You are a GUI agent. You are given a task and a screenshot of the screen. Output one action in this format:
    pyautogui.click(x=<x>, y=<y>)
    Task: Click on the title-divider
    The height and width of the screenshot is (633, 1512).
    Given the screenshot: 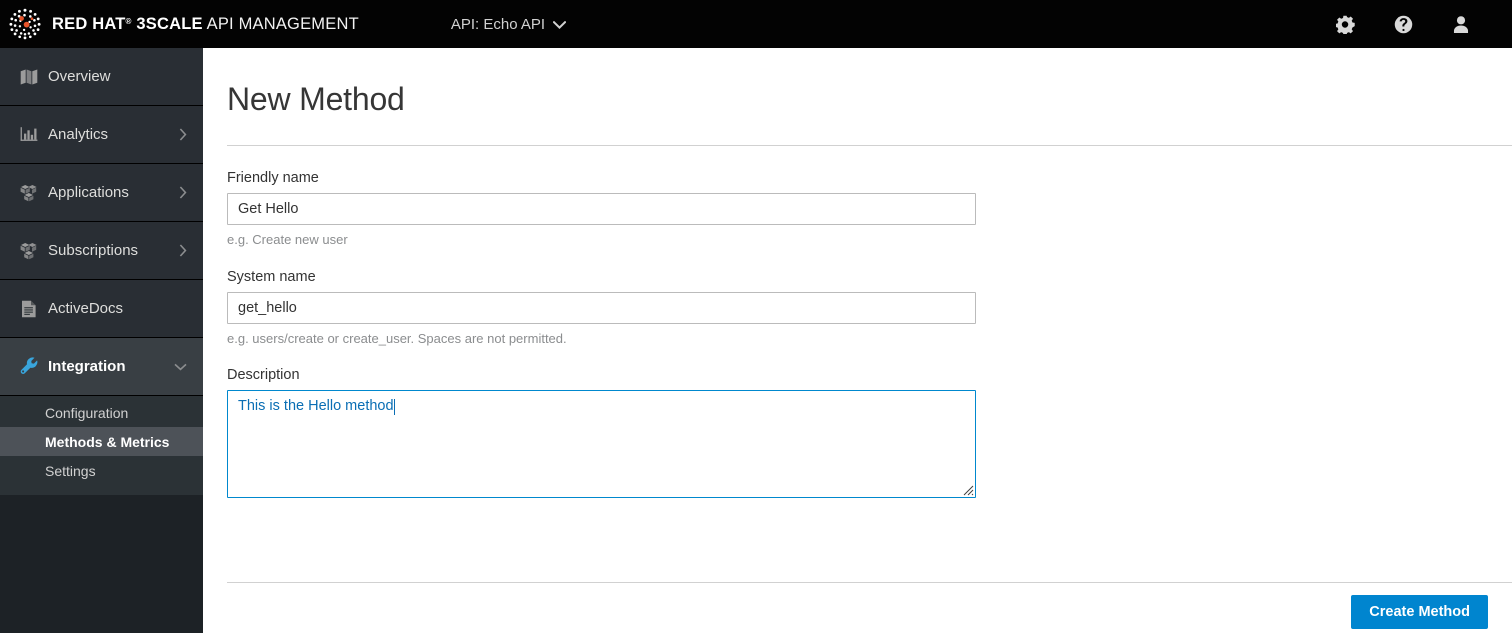 What is the action you would take?
    pyautogui.click(x=869, y=145)
    